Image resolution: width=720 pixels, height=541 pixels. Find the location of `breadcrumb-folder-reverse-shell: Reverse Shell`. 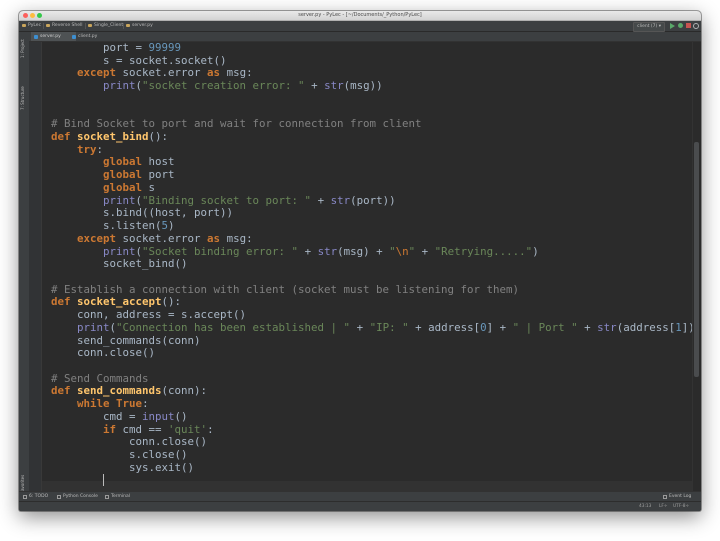

breadcrumb-folder-reverse-shell: Reverse Shell is located at coordinates (64, 26).